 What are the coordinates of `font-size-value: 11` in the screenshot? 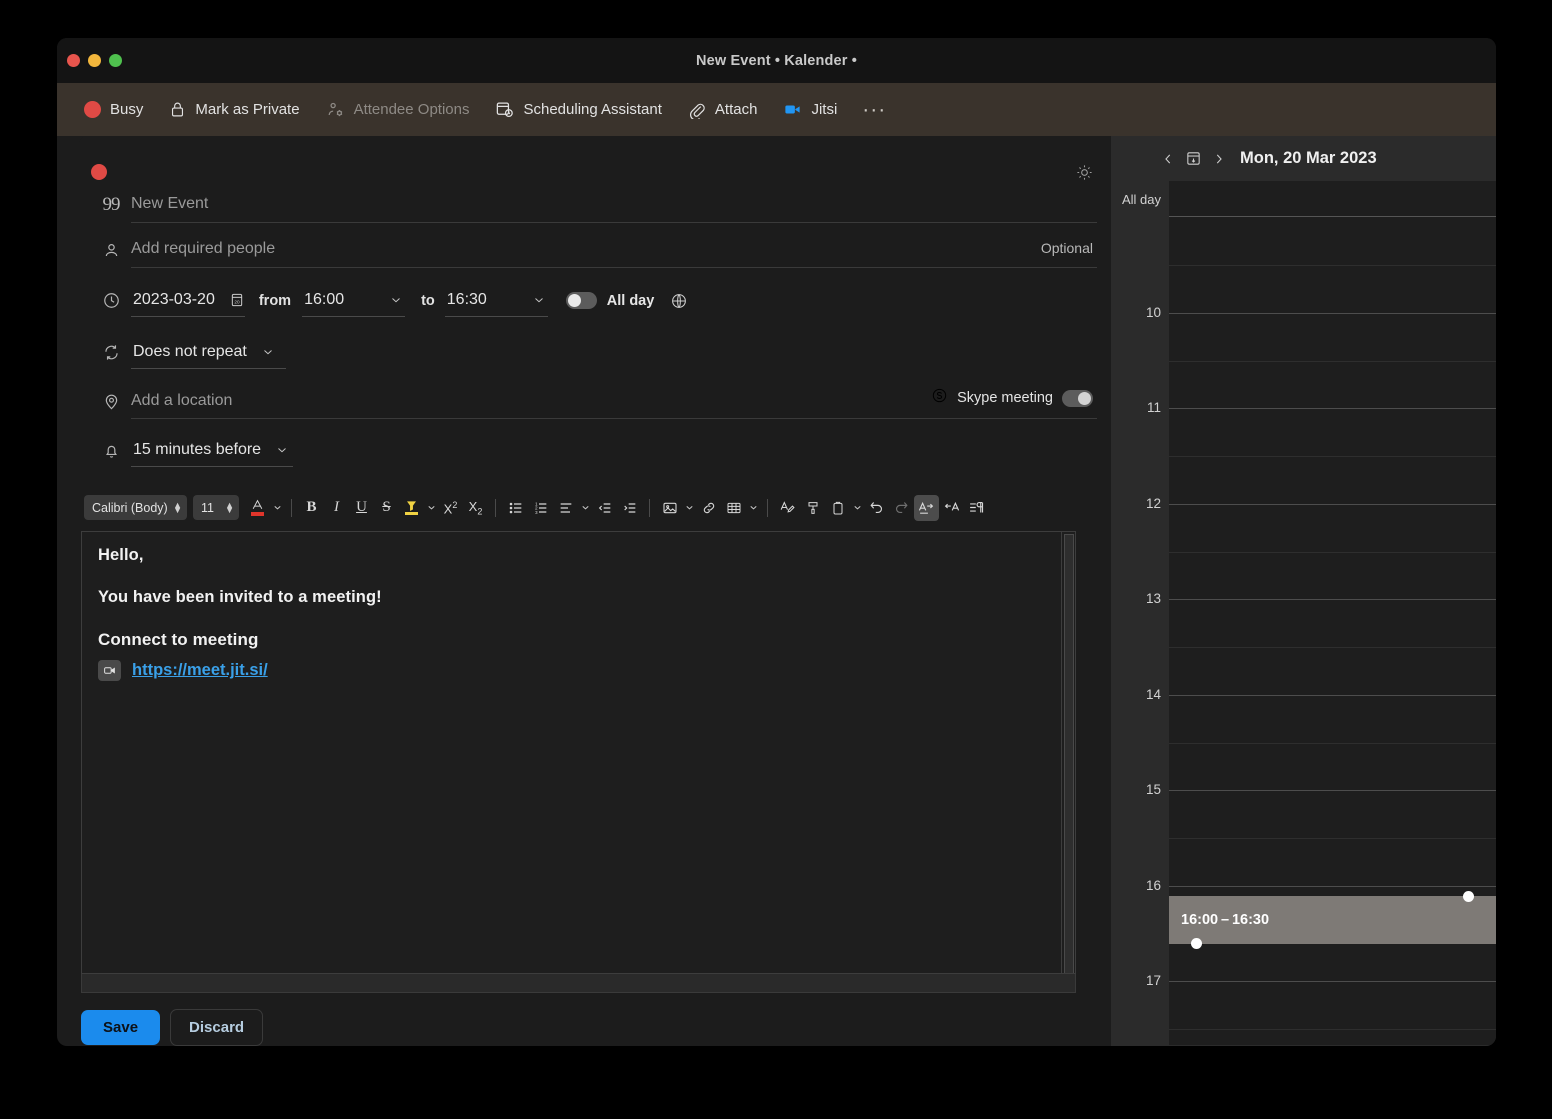 It's located at (207, 507).